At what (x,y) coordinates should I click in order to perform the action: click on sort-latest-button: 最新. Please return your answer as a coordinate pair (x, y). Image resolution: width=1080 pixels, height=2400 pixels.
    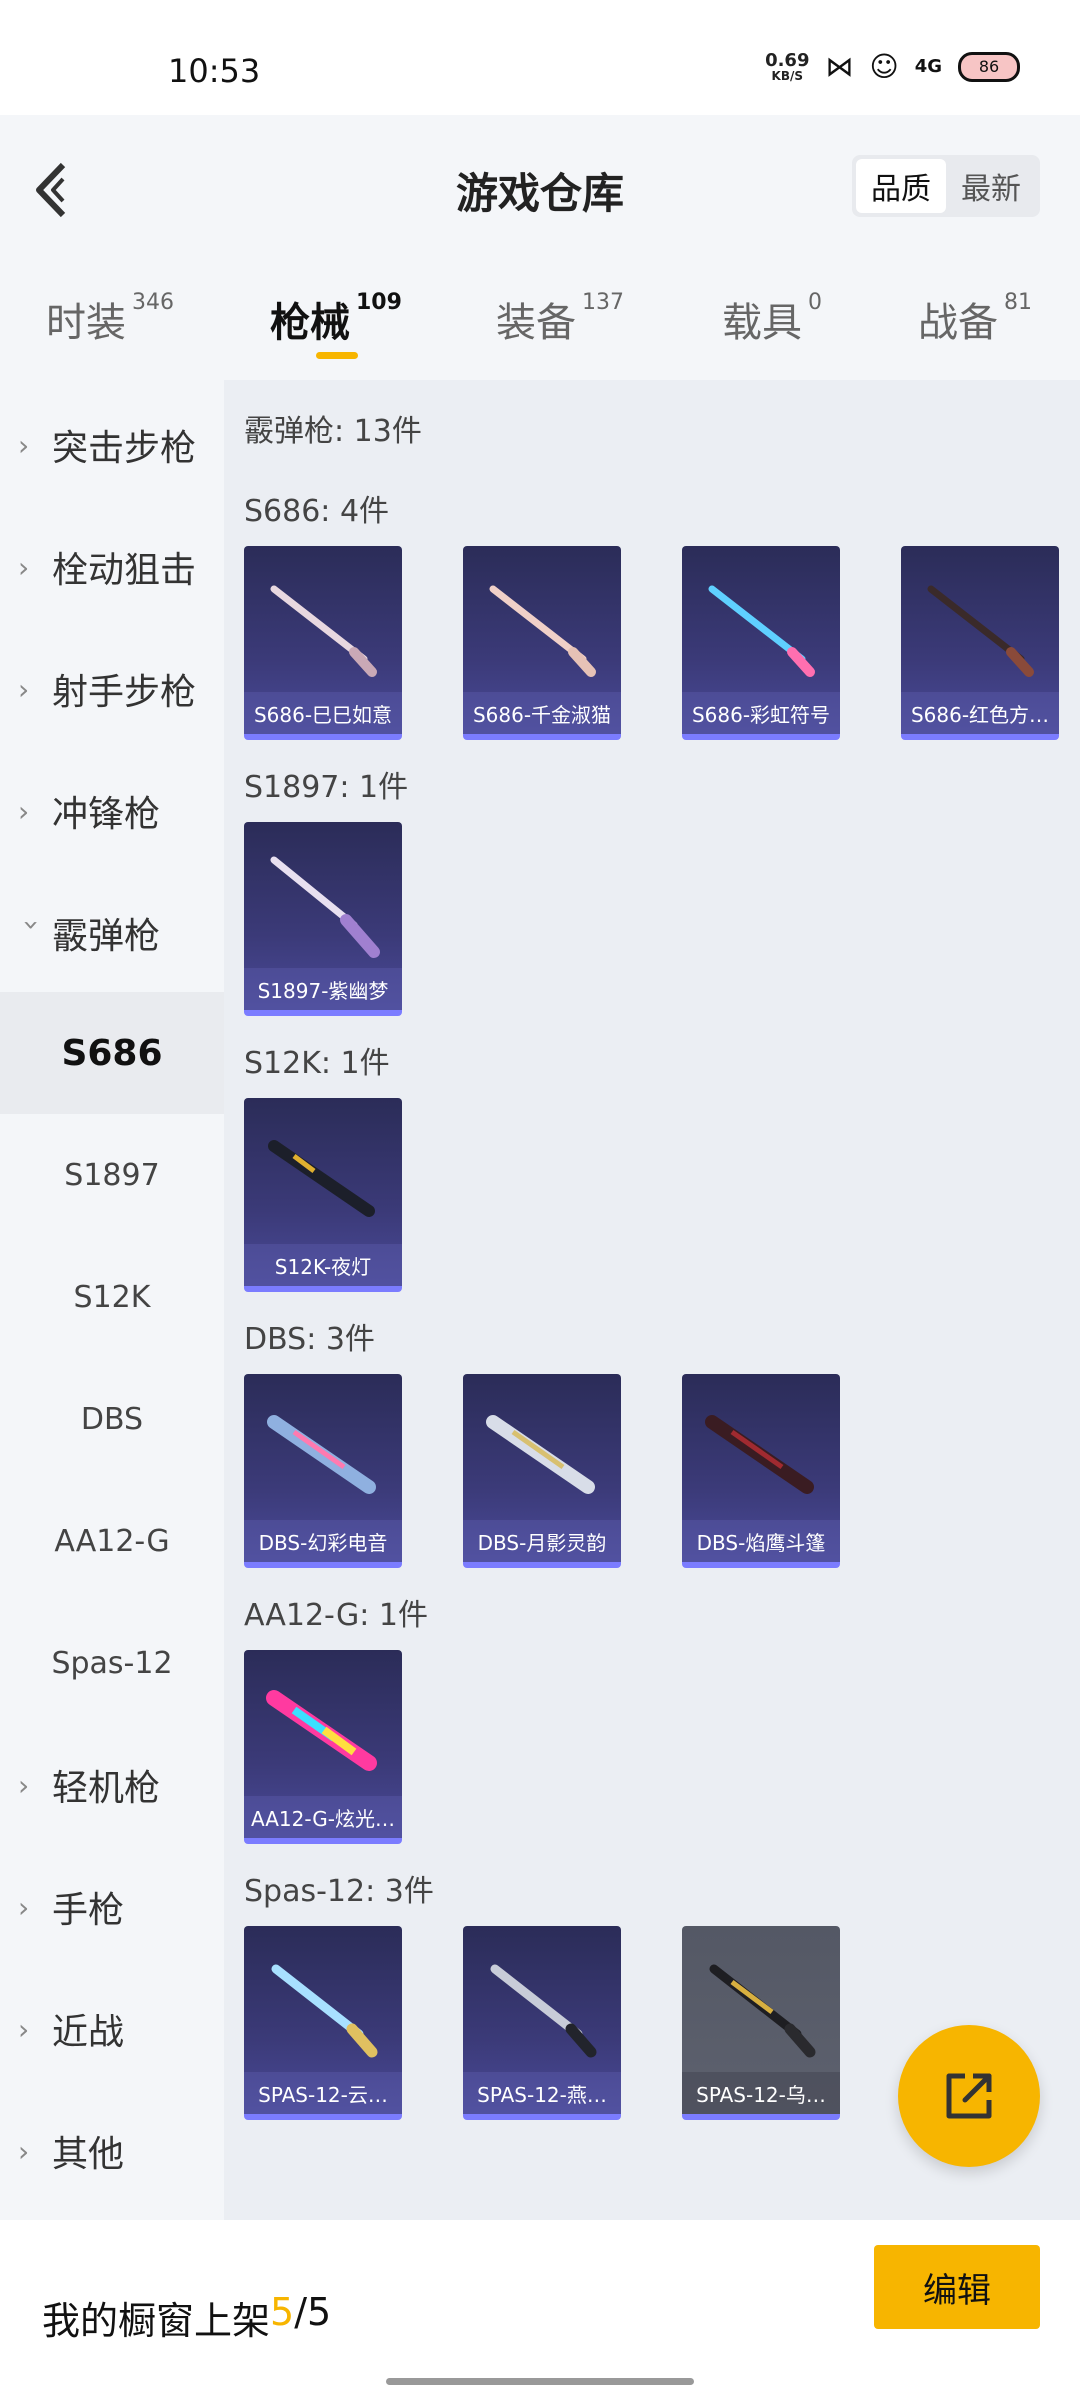
    Looking at the image, I should click on (991, 186).